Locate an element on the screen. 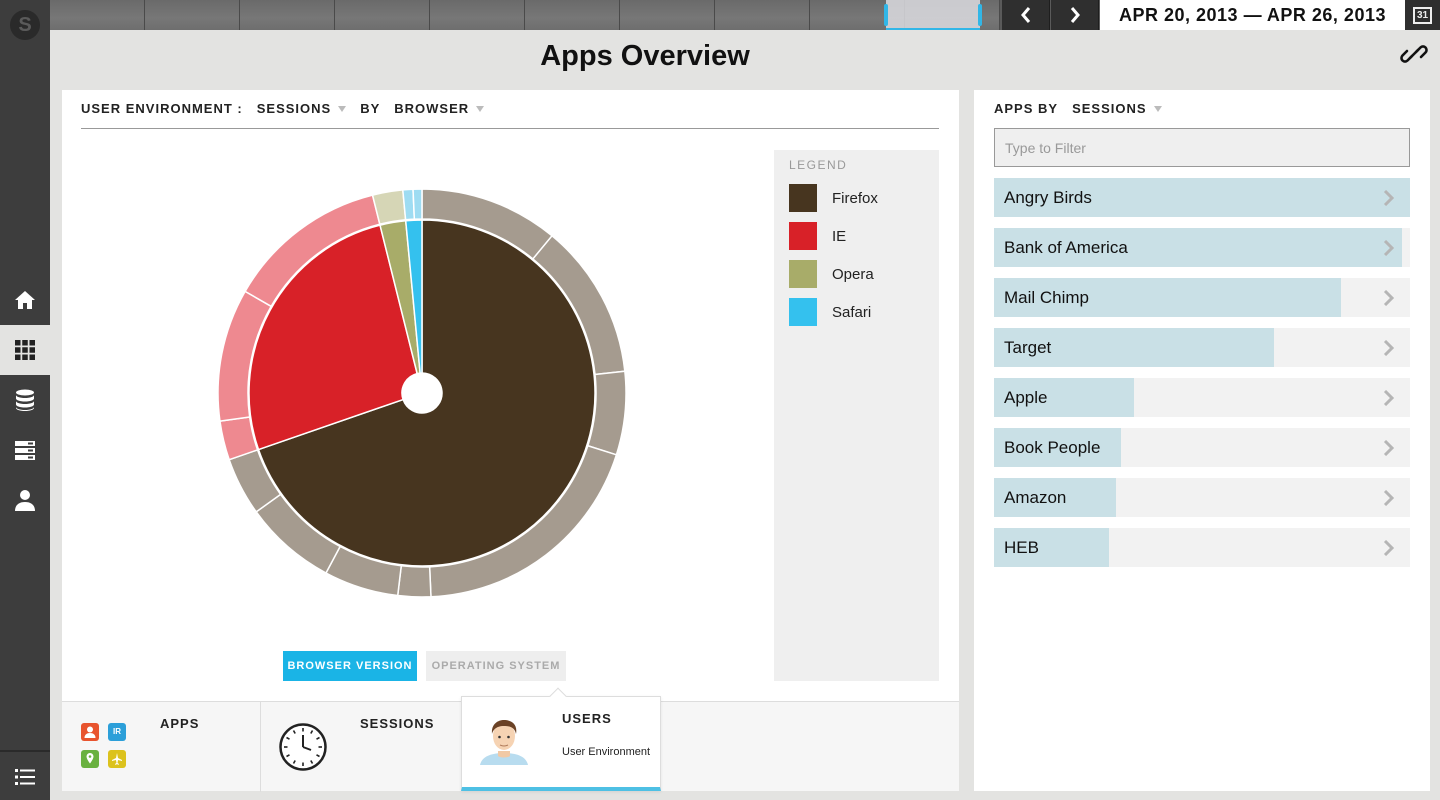 Image resolution: width=1440 pixels, height=800 pixels. app-row: Book People is located at coordinates (1202, 447).